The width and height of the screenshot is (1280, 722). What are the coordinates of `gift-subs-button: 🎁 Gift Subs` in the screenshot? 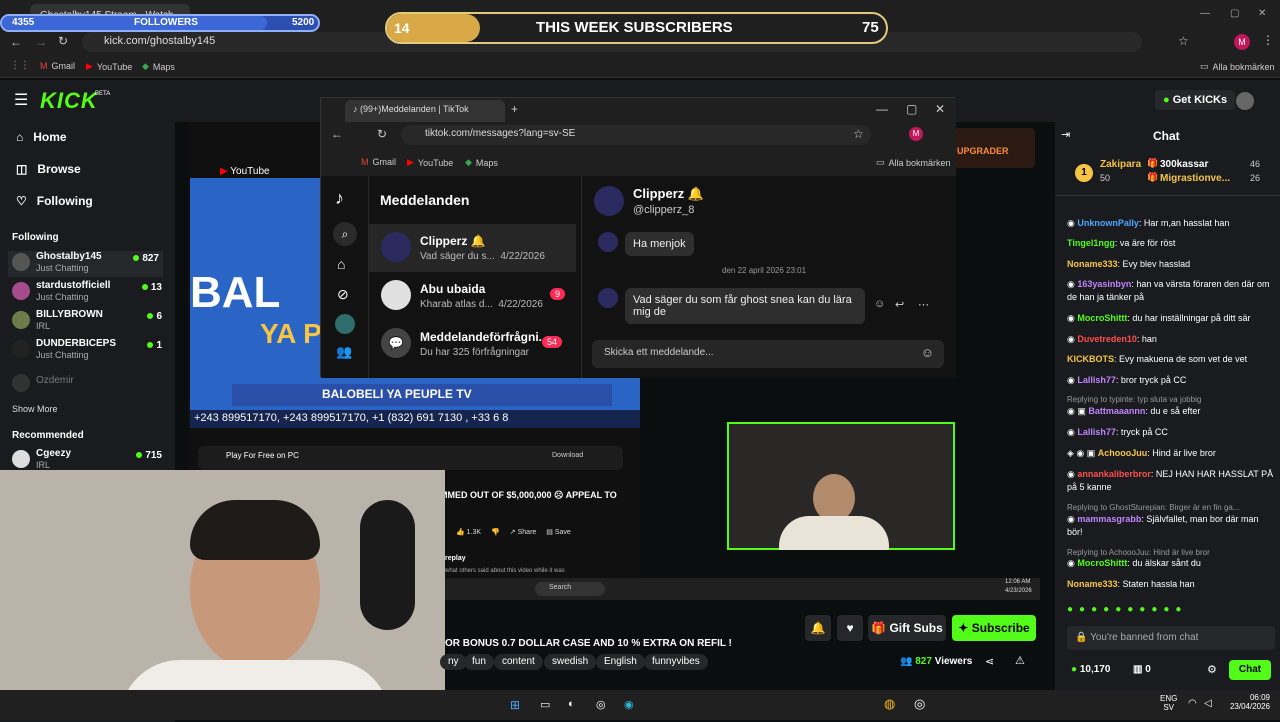 It's located at (907, 628).